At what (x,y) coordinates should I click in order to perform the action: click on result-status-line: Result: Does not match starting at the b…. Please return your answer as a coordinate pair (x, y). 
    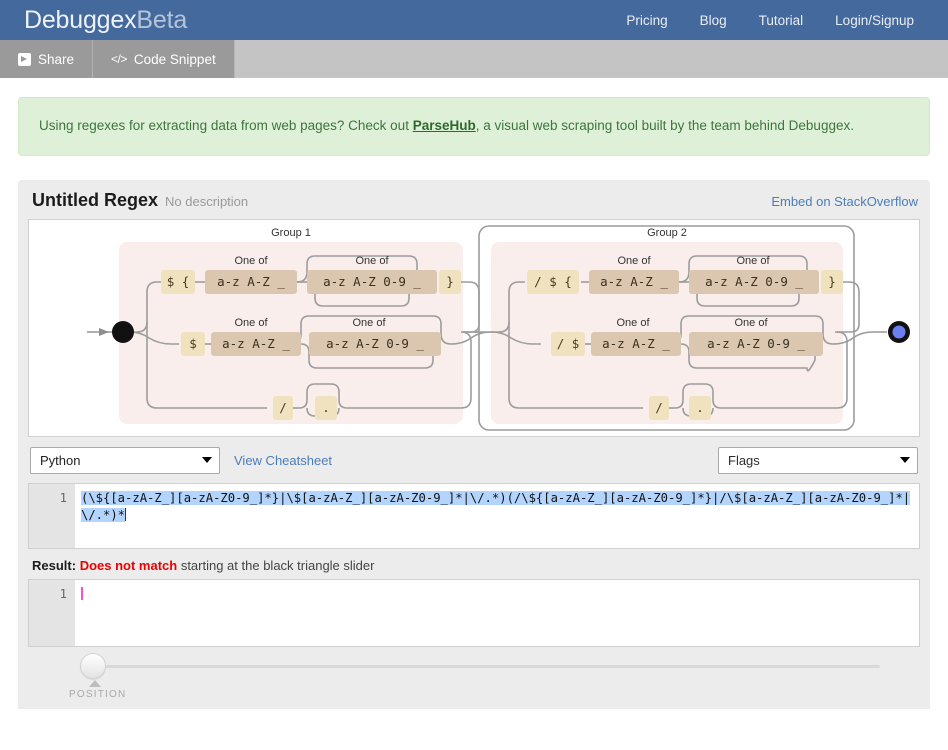
    Looking at the image, I should click on (474, 564).